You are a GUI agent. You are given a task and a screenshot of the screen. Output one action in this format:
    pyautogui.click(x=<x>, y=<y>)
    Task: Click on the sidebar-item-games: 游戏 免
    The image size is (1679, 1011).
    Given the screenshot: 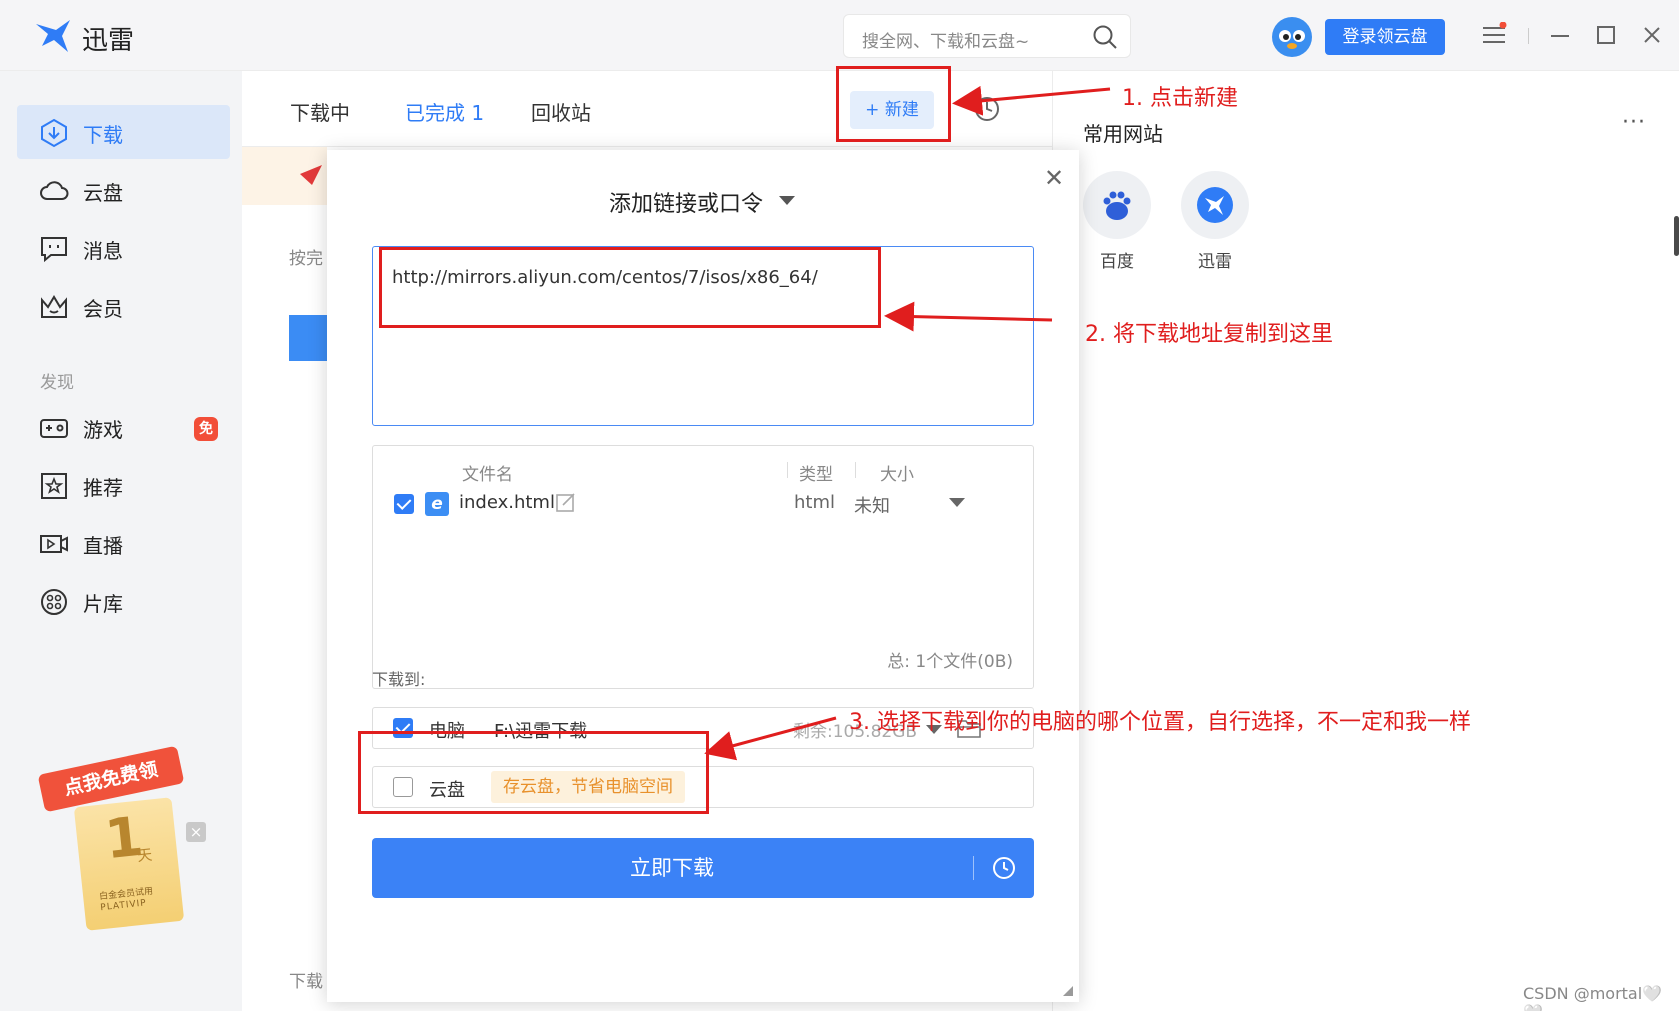 What is the action you would take?
    pyautogui.click(x=123, y=427)
    